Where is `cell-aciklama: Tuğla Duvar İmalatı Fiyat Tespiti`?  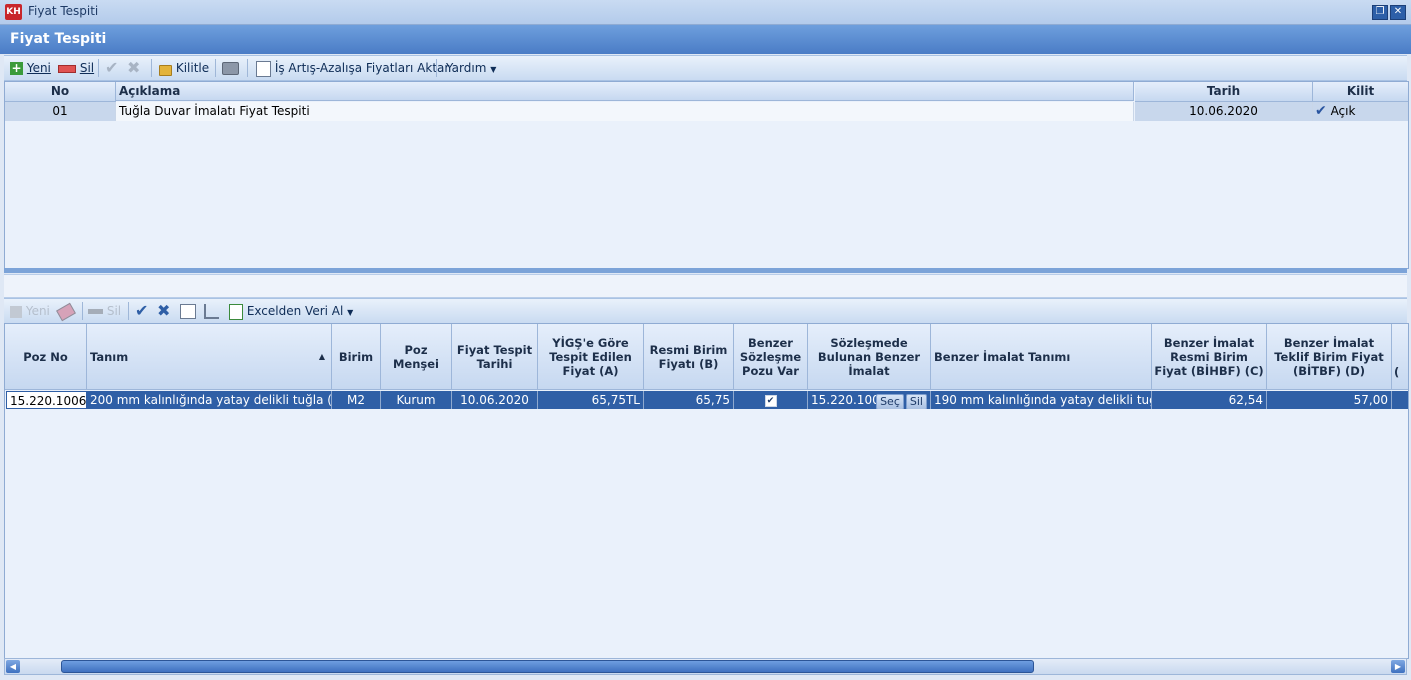 cell-aciklama: Tuğla Duvar İmalatı Fiyat Tespiti is located at coordinates (625, 111).